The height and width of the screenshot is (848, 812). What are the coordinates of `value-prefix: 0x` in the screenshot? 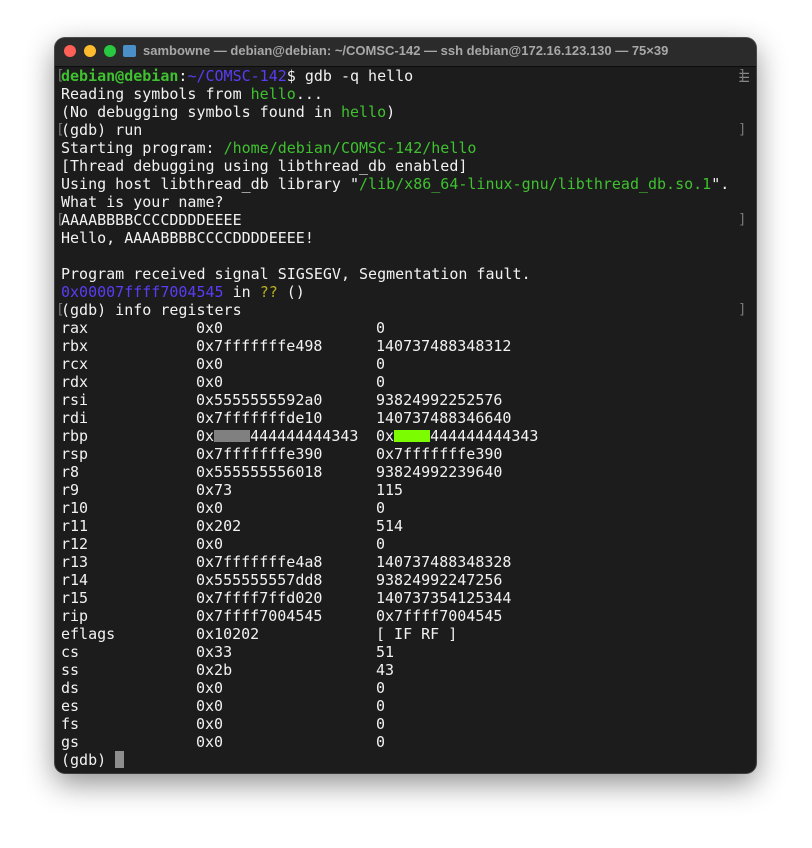 It's located at (385, 436).